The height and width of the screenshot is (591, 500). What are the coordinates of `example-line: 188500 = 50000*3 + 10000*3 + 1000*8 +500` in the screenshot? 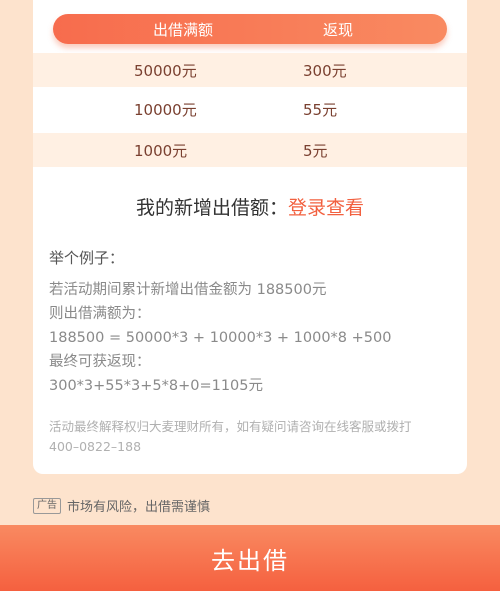 It's located at (220, 338).